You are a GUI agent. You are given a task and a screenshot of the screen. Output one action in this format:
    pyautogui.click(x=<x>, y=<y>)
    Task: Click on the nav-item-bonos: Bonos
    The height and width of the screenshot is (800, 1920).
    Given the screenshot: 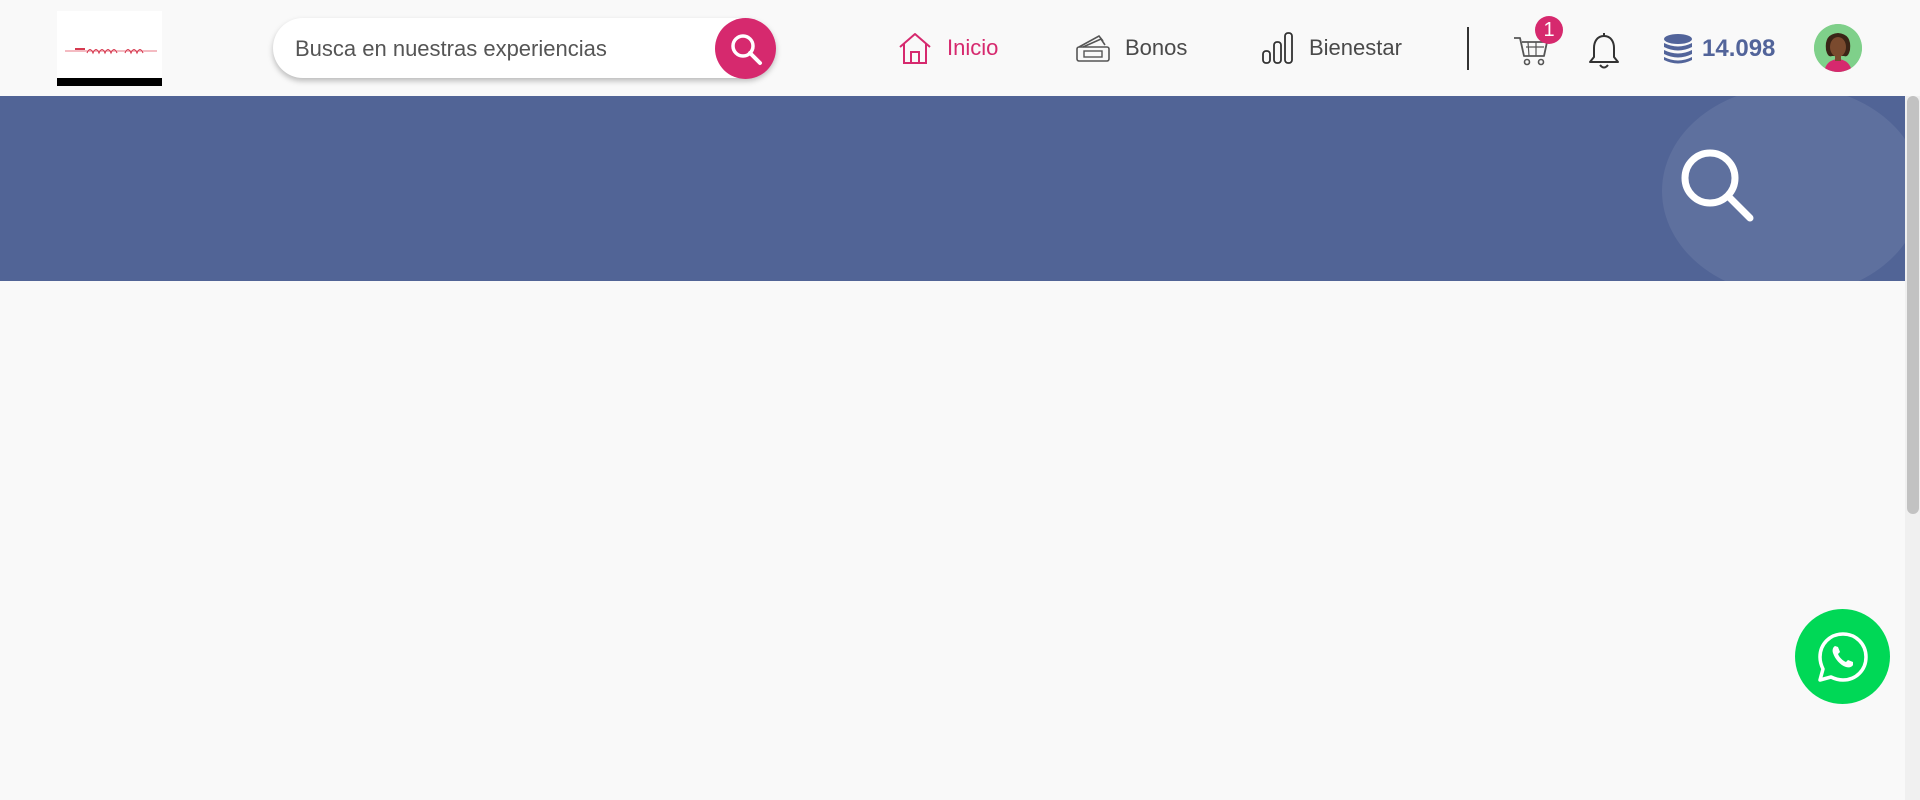 What is the action you would take?
    pyautogui.click(x=1131, y=48)
    